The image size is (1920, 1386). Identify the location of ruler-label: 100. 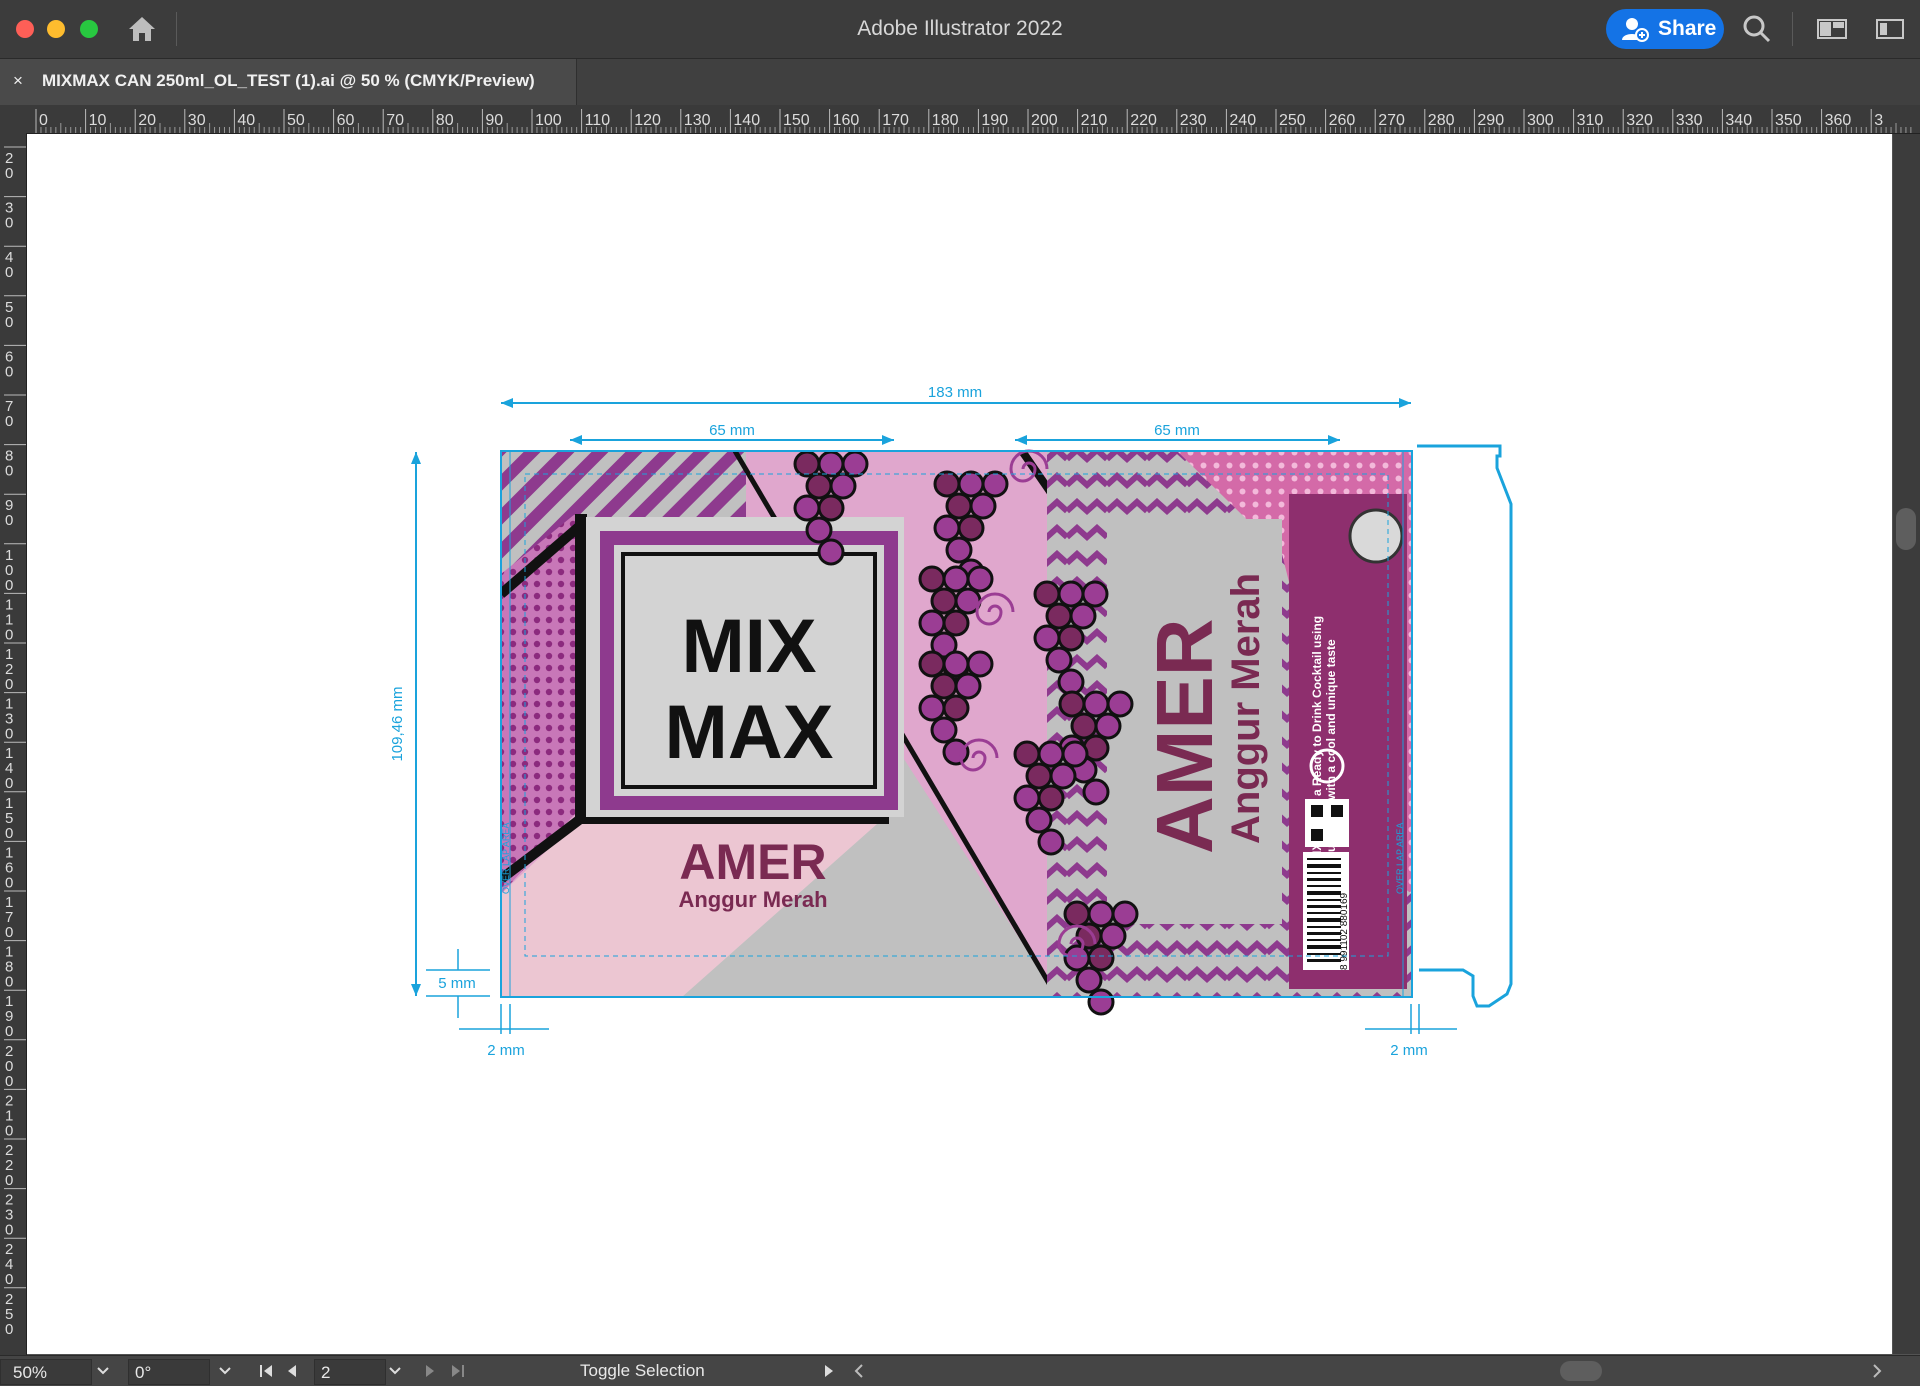
(548, 120).